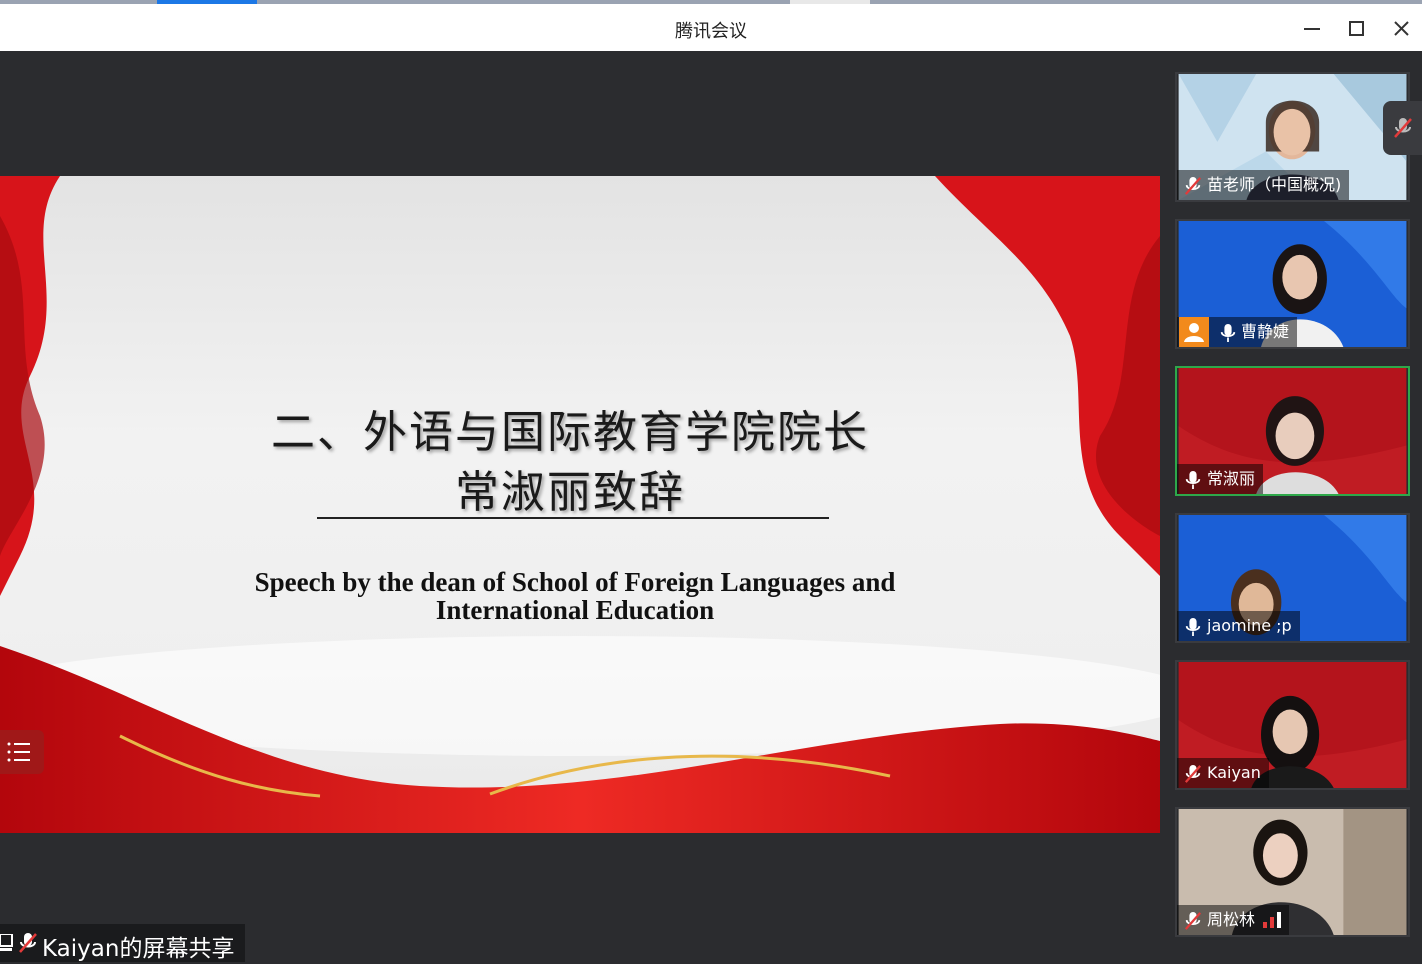 The height and width of the screenshot is (964, 1422). I want to click on participant-name: jaomine ;p, so click(1238, 626).